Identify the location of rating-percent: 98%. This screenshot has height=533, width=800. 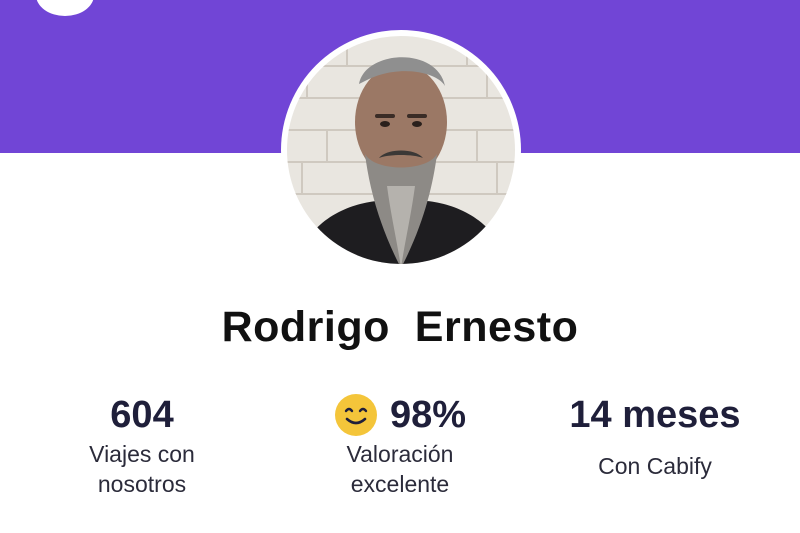
(428, 415).